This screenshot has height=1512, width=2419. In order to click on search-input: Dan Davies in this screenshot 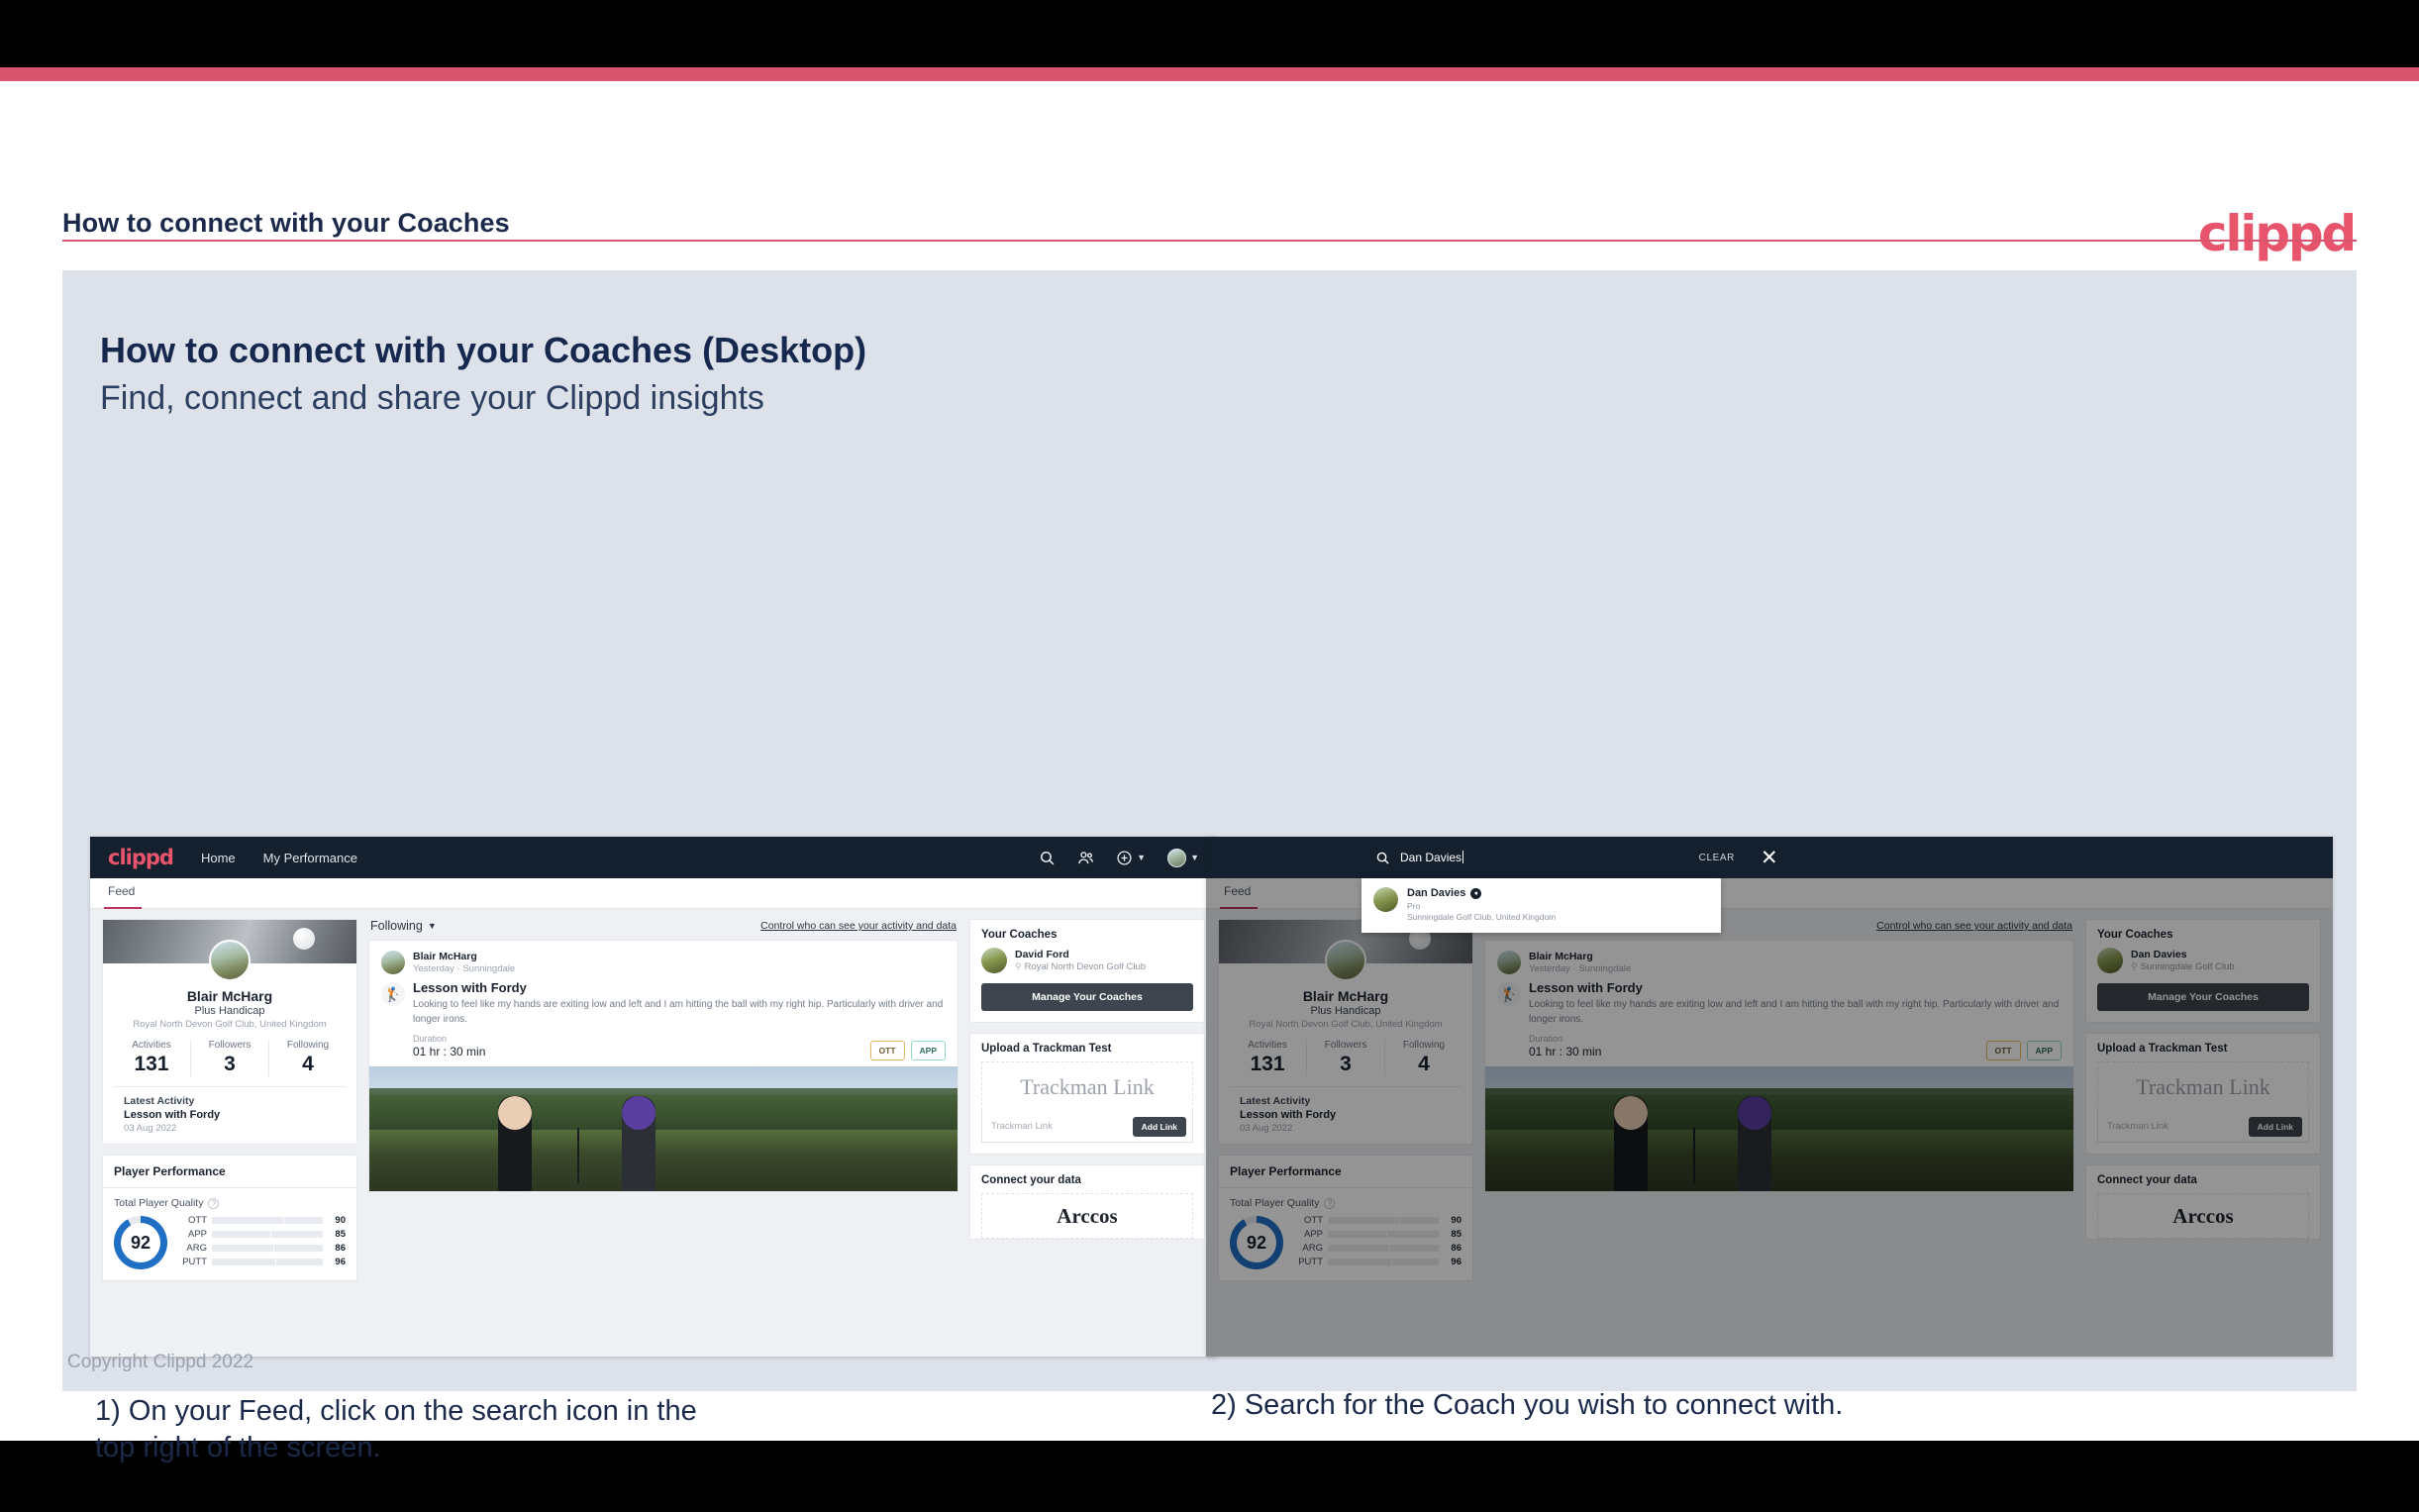, I will do `click(1432, 857)`.